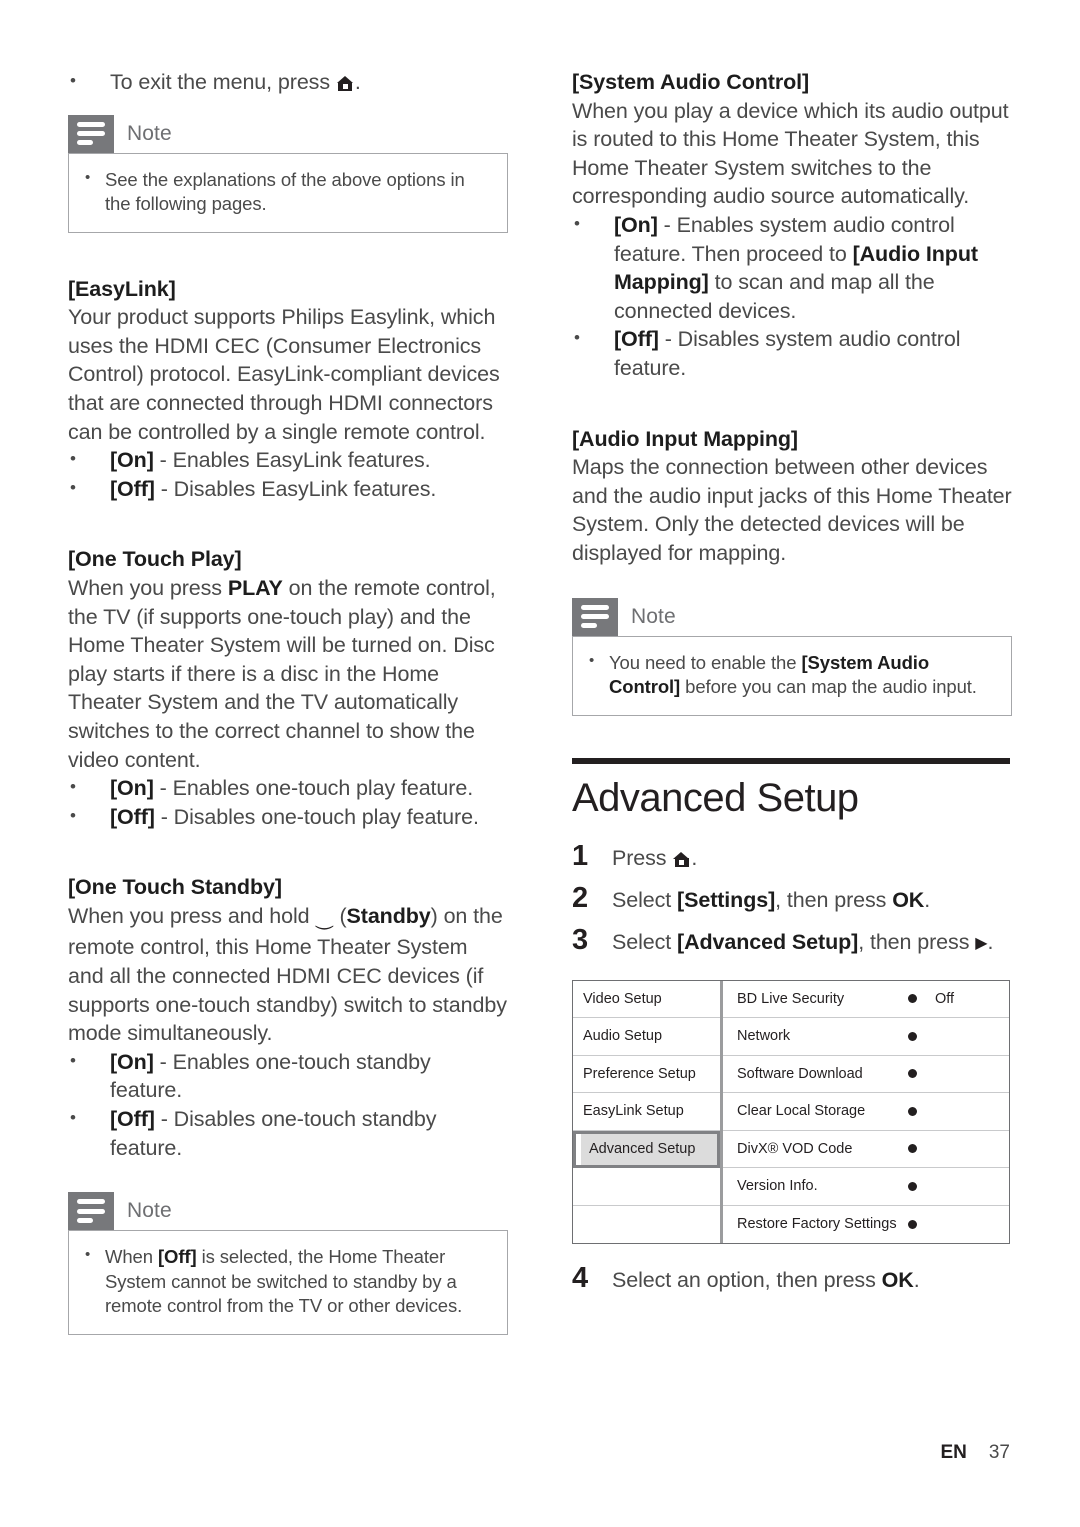 Image resolution: width=1080 pixels, height=1527 pixels. I want to click on submenu-item-bd-live-security: BD Live Security Off, so click(866, 999).